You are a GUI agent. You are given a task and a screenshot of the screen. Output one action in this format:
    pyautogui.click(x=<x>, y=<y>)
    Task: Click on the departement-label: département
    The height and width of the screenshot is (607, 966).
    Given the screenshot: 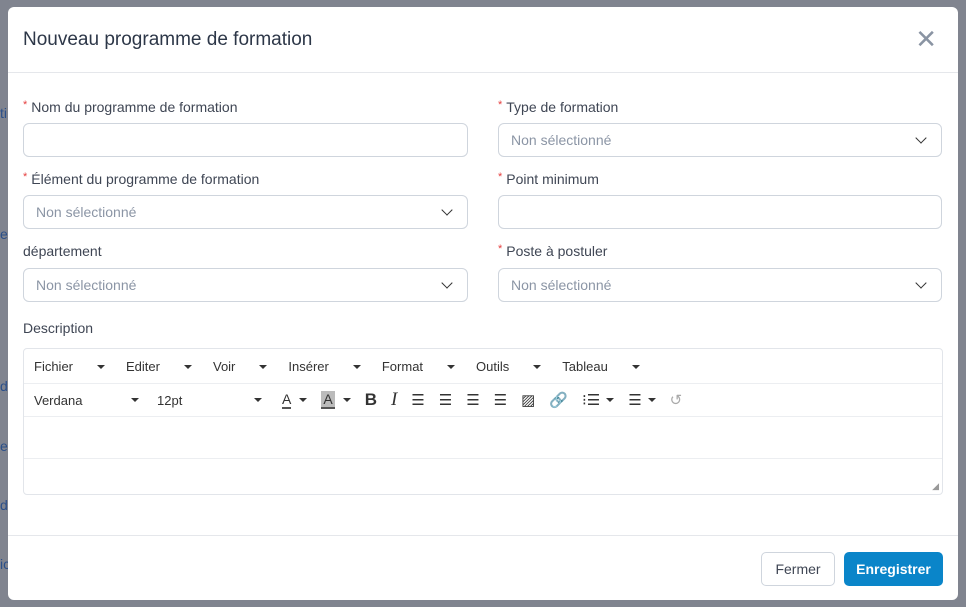 What is the action you would take?
    pyautogui.click(x=62, y=251)
    